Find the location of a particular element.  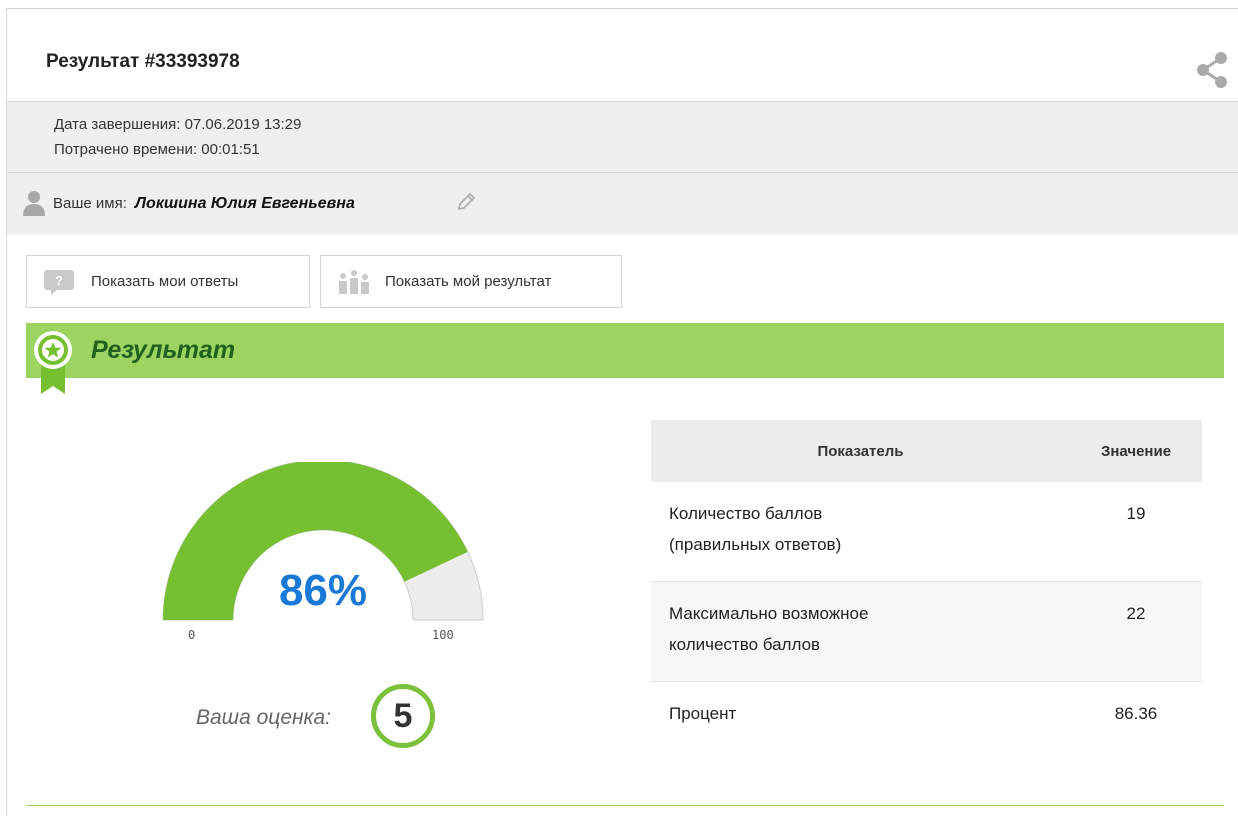

show-answers-label: Показать мои ответы is located at coordinates (165, 281).